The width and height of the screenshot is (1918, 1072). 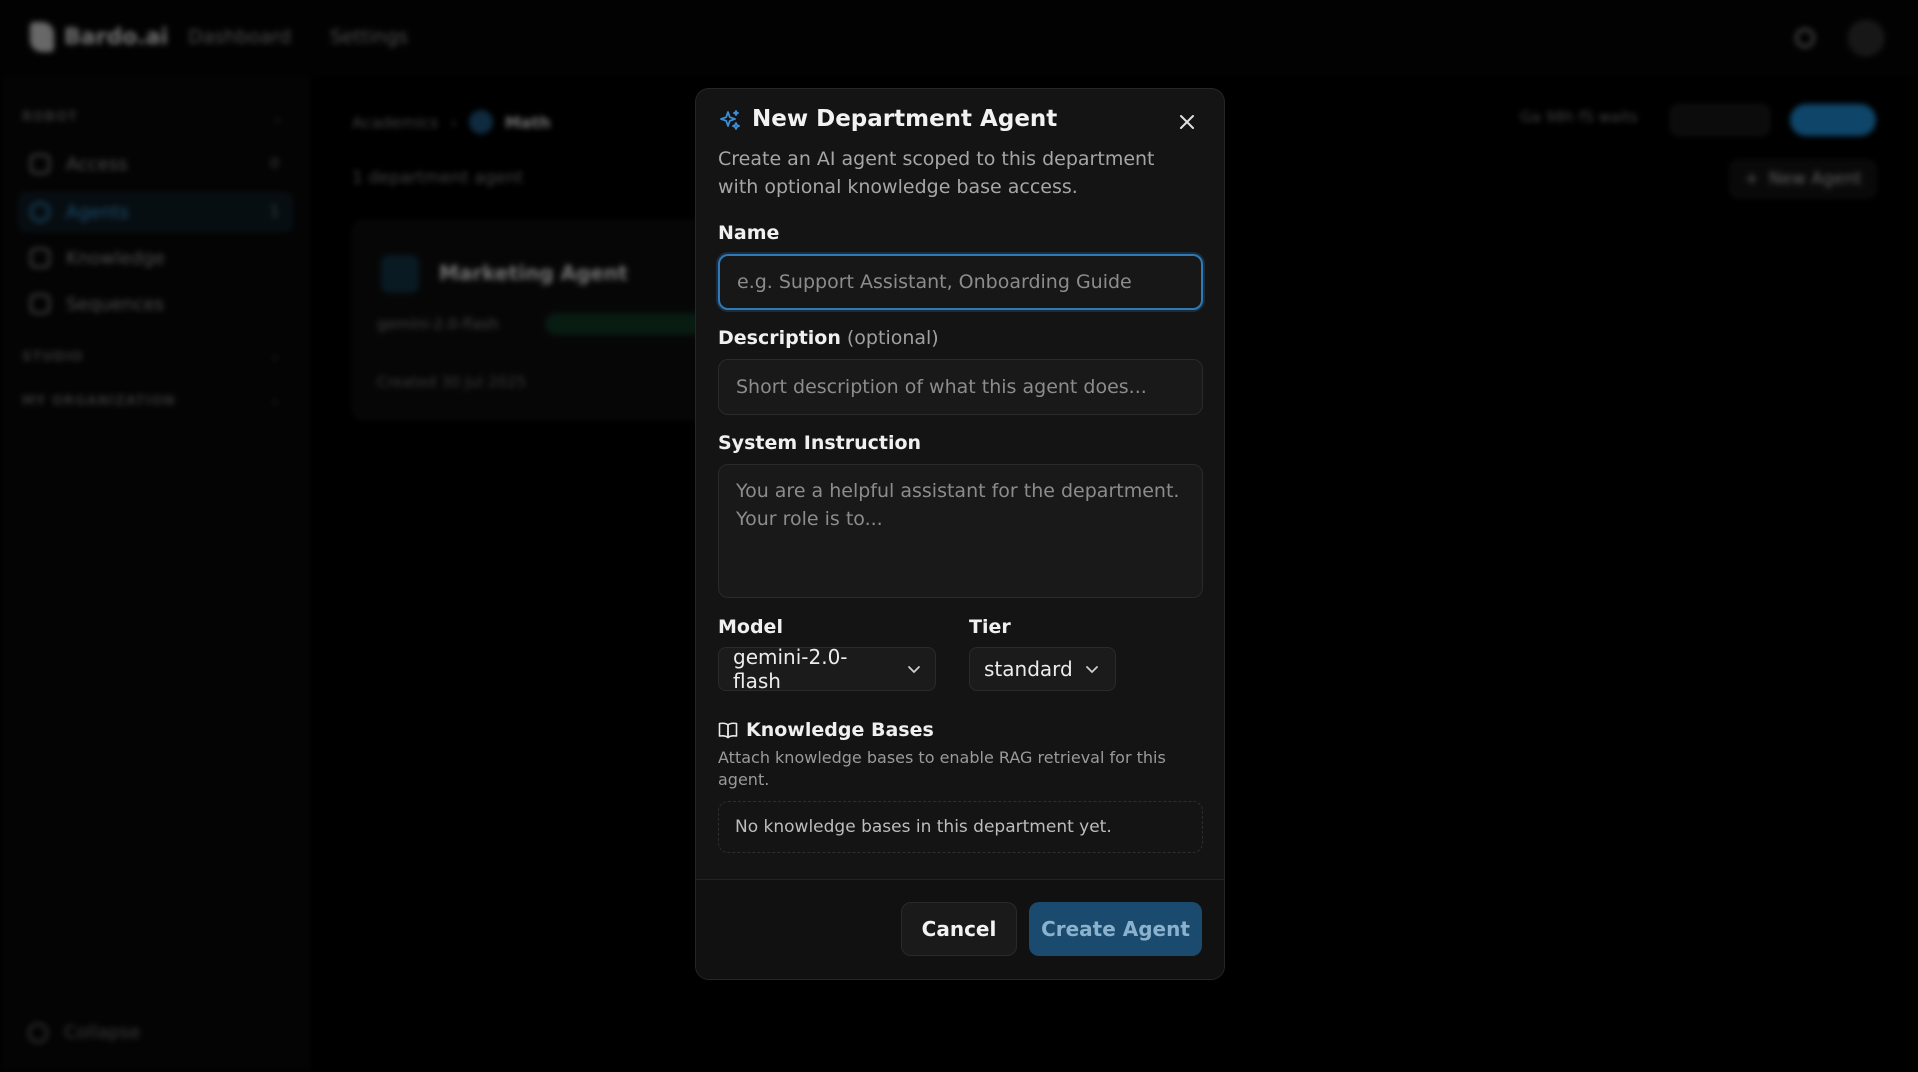 What do you see at coordinates (749, 233) in the screenshot?
I see `name-label: Name` at bounding box center [749, 233].